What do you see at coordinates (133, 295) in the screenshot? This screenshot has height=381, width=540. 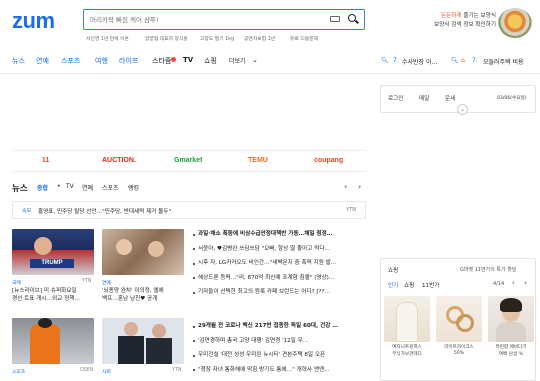 I see `news-headline: '뇌종양 완치' 이의정, 엘에 백프…훈남 남친♥ 공개` at bounding box center [133, 295].